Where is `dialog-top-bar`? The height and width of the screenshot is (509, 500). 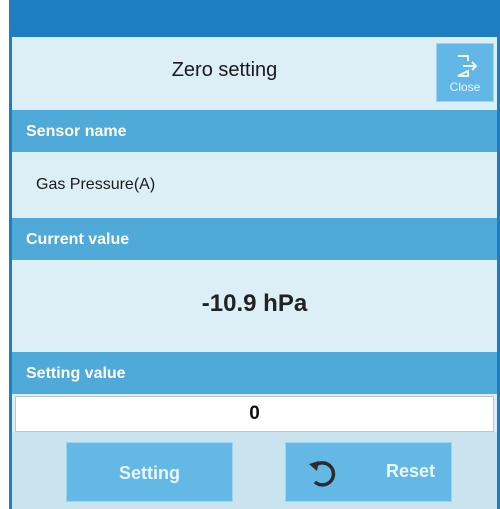
dialog-top-bar is located at coordinates (254, 18).